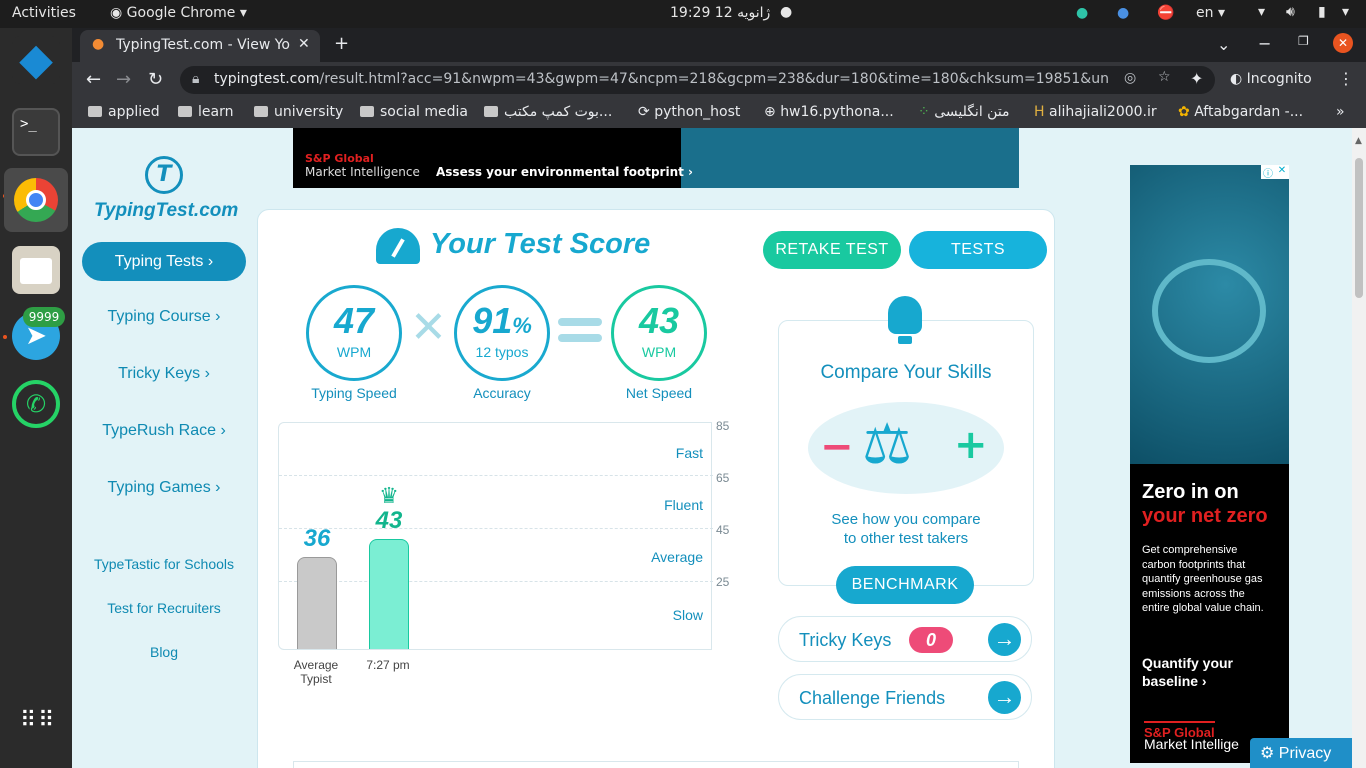 Image resolution: width=1366 pixels, height=768 pixels. What do you see at coordinates (1340, 112) in the screenshot?
I see `more-bookmarks-icon: »` at bounding box center [1340, 112].